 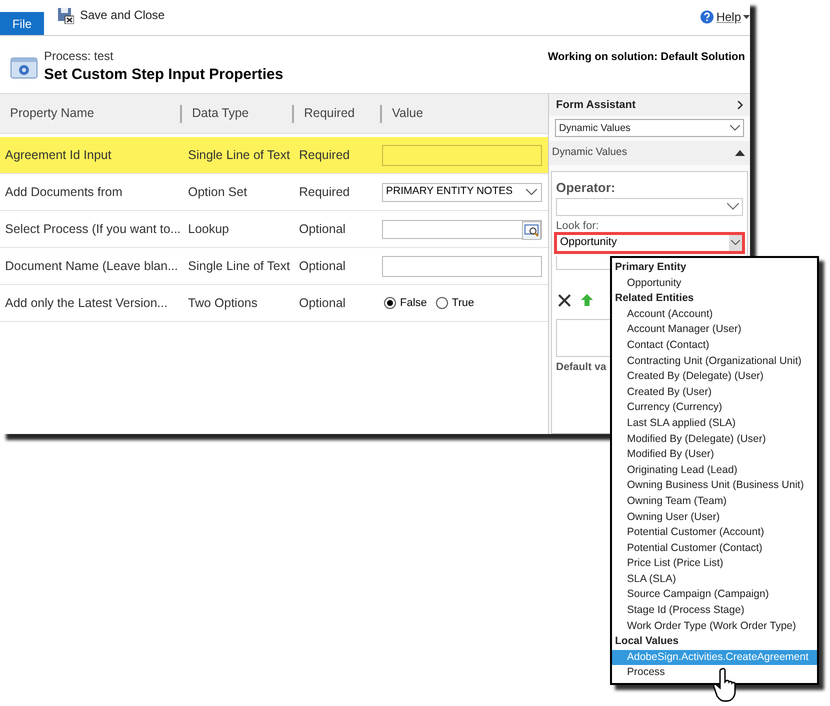 What do you see at coordinates (714, 580) in the screenshot?
I see `list-option: SLA (SLA)` at bounding box center [714, 580].